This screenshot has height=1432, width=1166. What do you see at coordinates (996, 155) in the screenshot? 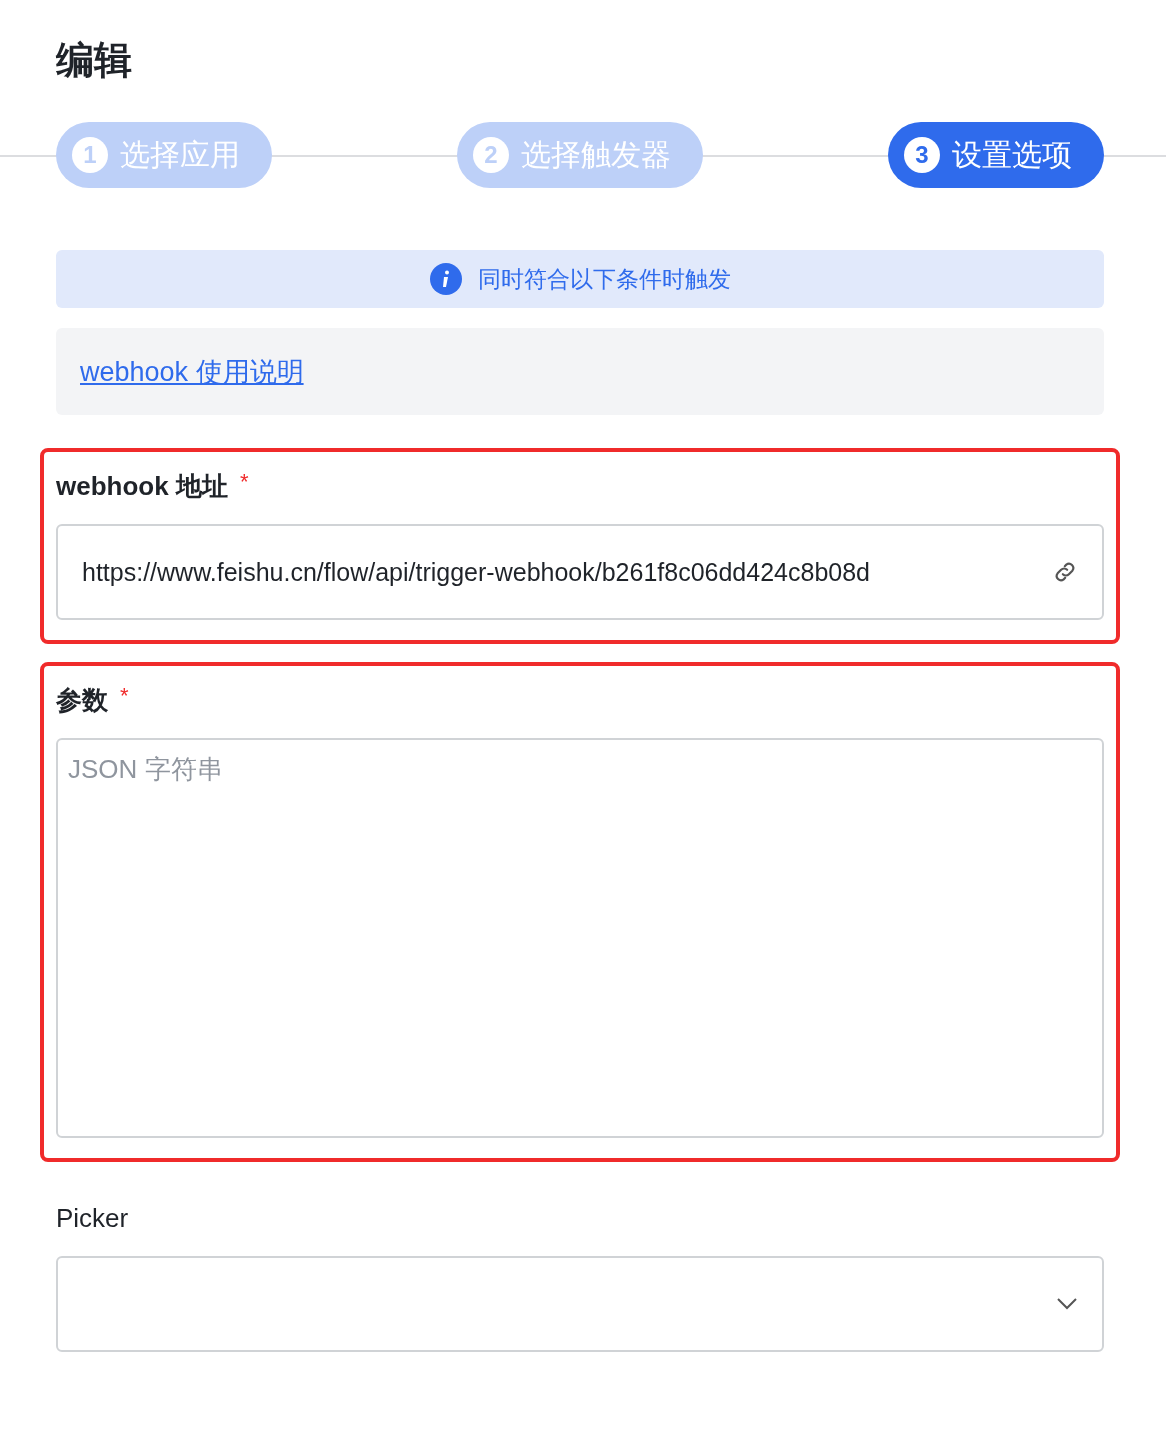
I see `step-tab: 3 设置选项` at bounding box center [996, 155].